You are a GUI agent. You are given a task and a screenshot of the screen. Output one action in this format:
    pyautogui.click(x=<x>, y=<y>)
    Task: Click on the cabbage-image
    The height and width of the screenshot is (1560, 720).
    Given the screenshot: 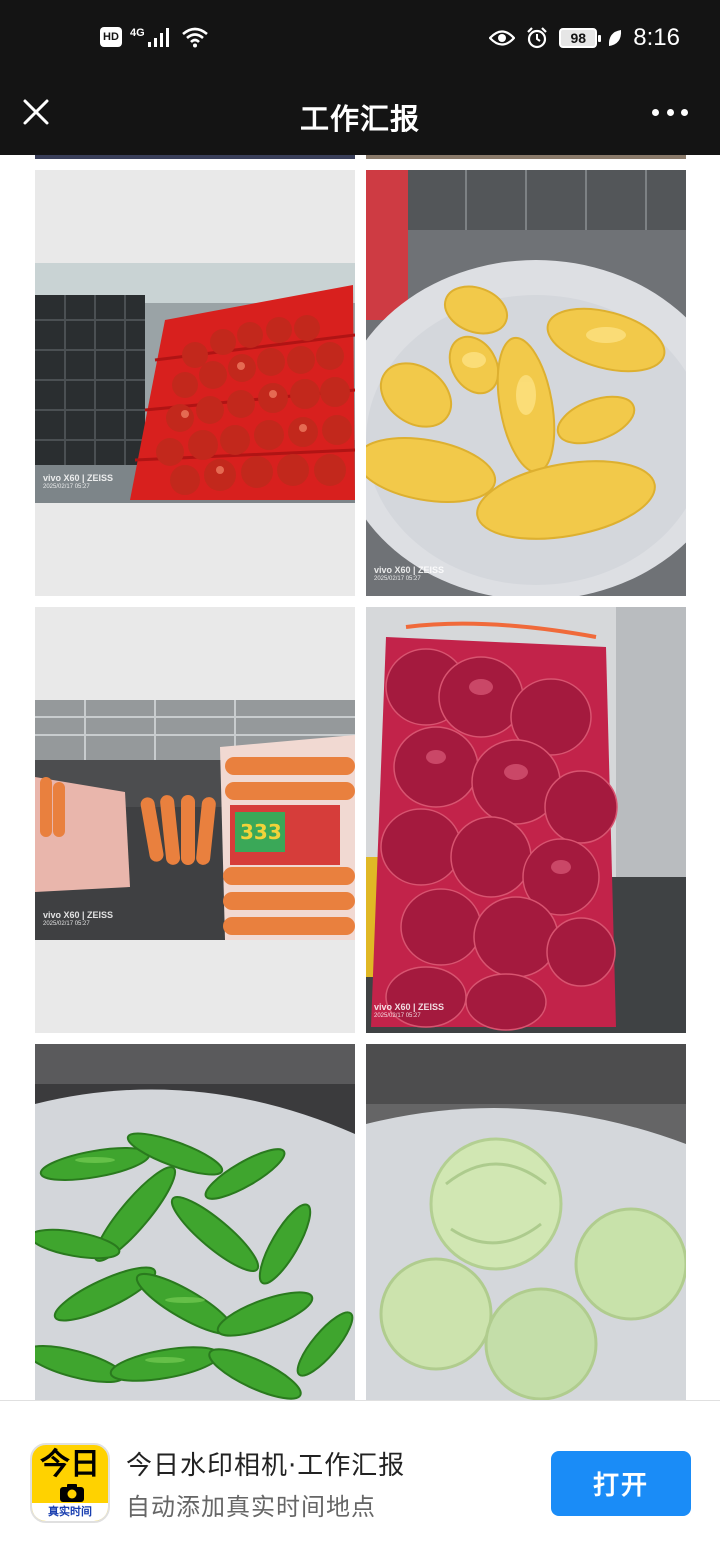 What is the action you would take?
    pyautogui.click(x=526, y=1222)
    